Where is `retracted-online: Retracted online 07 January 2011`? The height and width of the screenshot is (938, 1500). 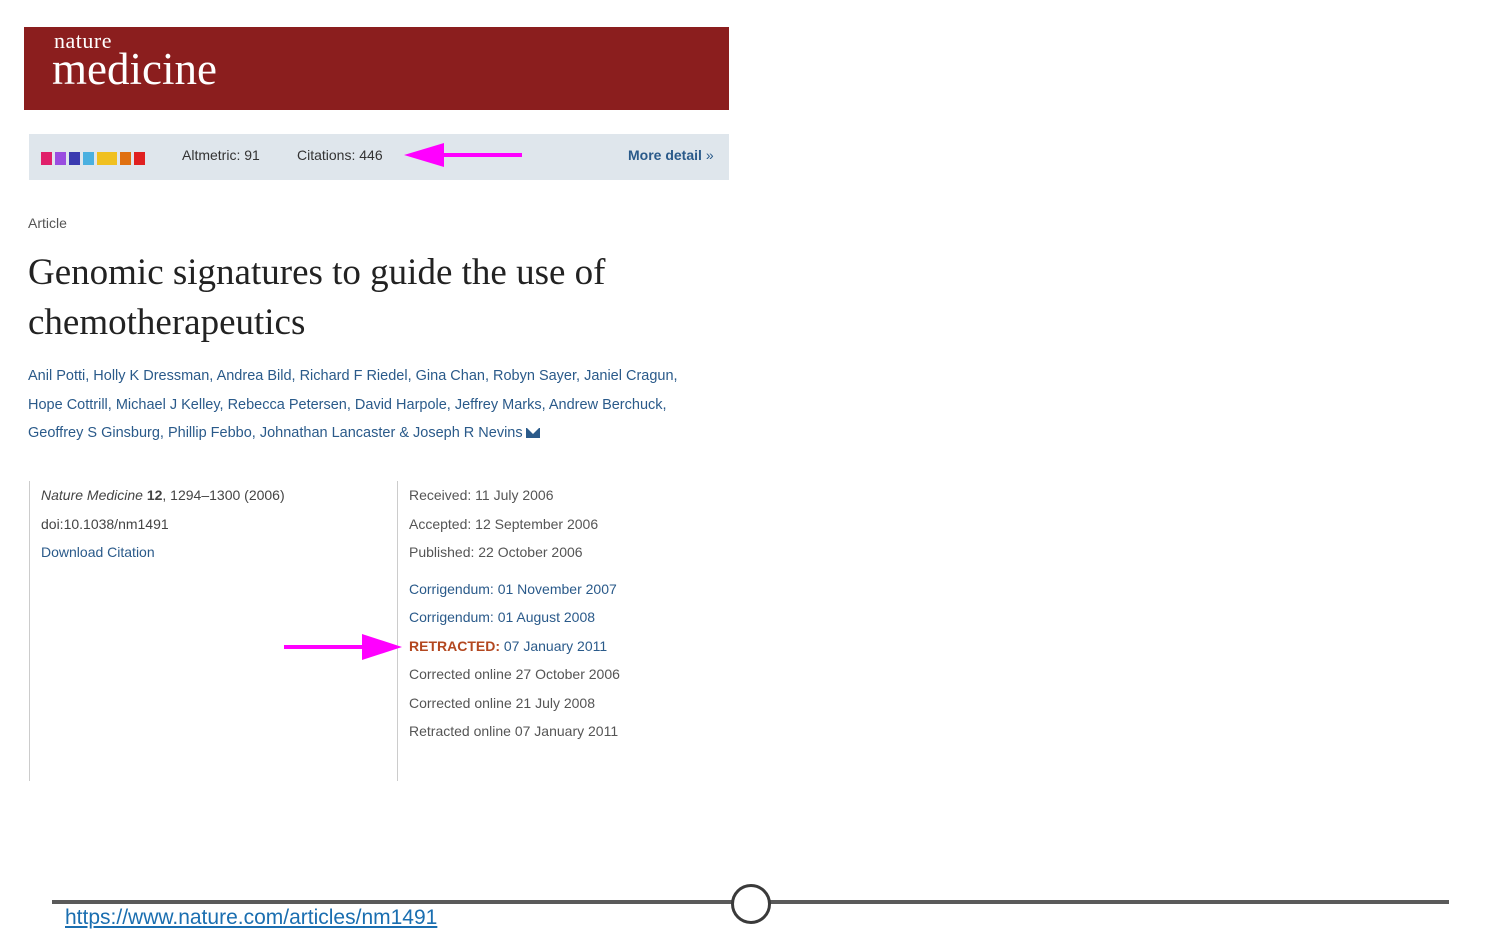
retracted-online: Retracted online 07 January 2011 is located at coordinates (514, 731).